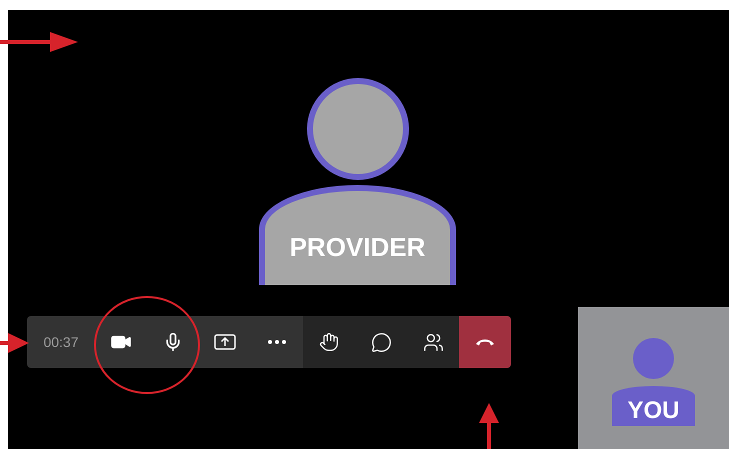 The image size is (729, 449). Describe the element at coordinates (358, 247) in the screenshot. I see `participant-name: PROVIDER` at that location.